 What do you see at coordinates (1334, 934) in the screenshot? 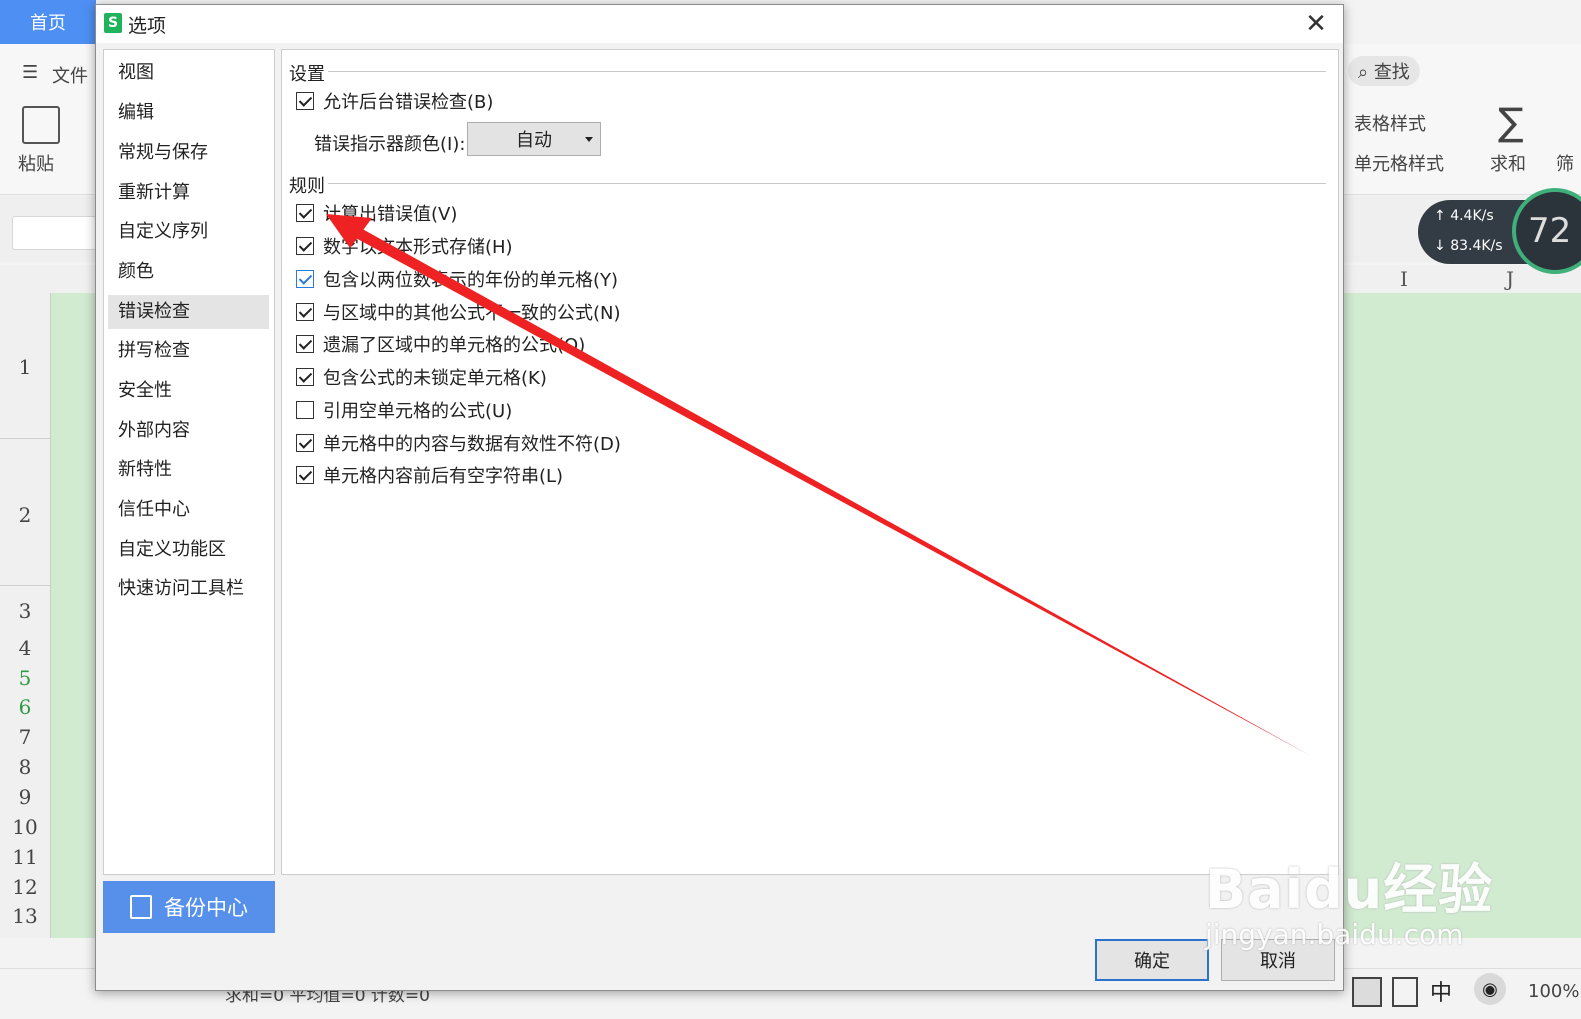
I see `watermark-url: jingyan.baidu.com` at bounding box center [1334, 934].